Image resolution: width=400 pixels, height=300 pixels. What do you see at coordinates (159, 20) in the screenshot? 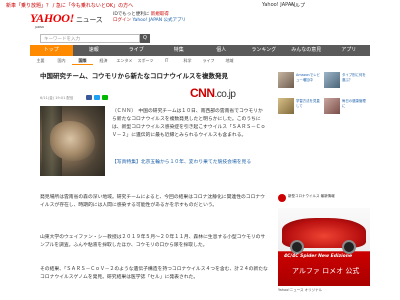
I see `app-link: Yahoo! JAPAN 公式アプリ` at bounding box center [159, 20].